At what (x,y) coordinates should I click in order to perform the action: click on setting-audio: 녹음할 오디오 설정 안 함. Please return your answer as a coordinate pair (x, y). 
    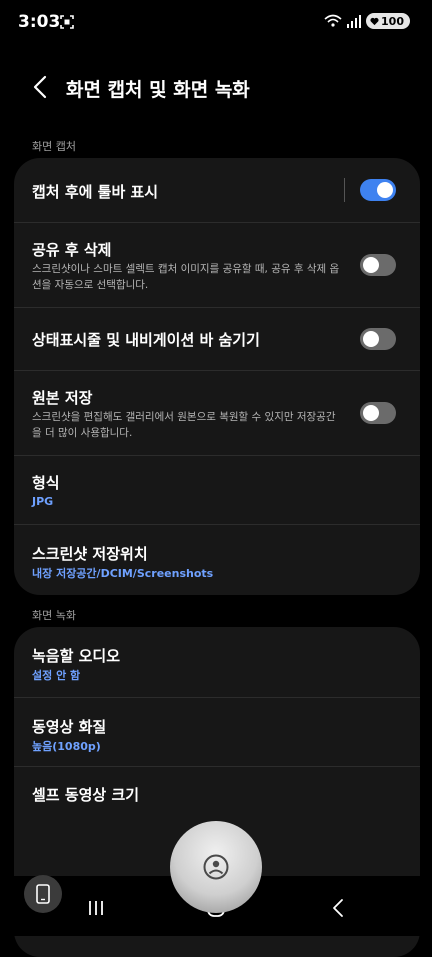
    Looking at the image, I should click on (217, 662).